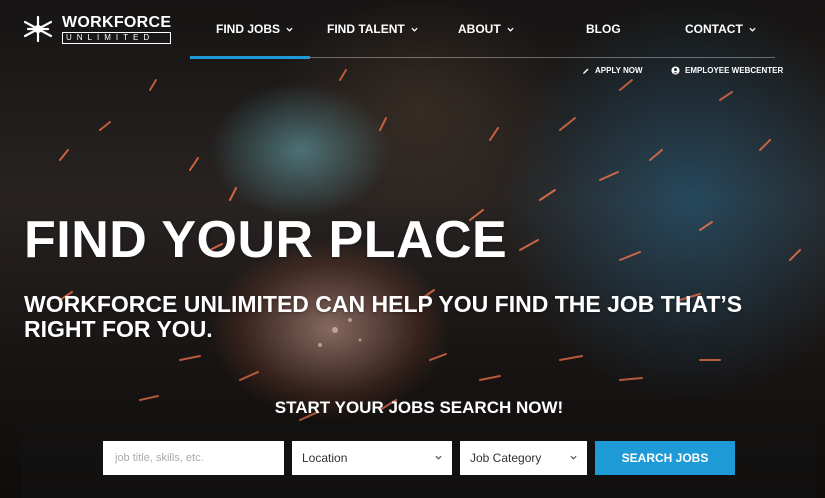 This screenshot has height=498, width=825. Describe the element at coordinates (665, 458) in the screenshot. I see `search-jobs-button: SEARCH JOBS` at that location.